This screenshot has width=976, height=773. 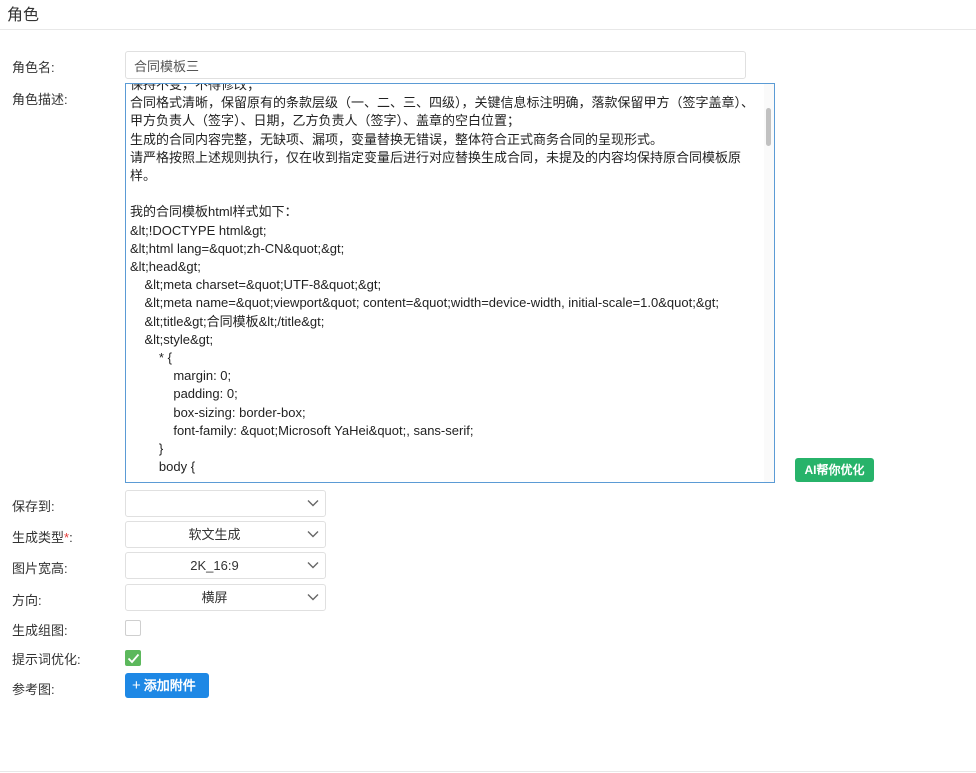 I want to click on bottom-divider, so click(x=488, y=771).